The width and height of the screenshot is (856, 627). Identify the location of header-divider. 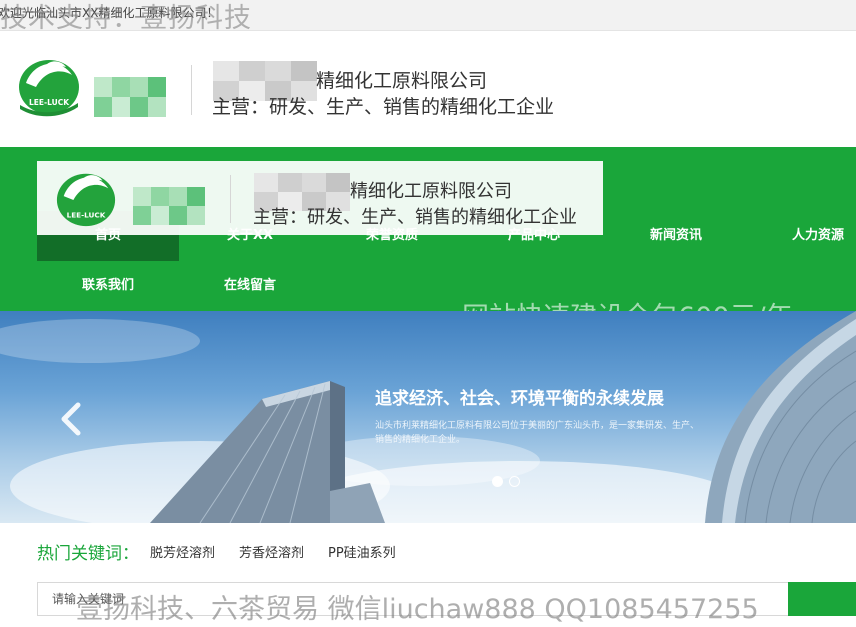
(191, 90).